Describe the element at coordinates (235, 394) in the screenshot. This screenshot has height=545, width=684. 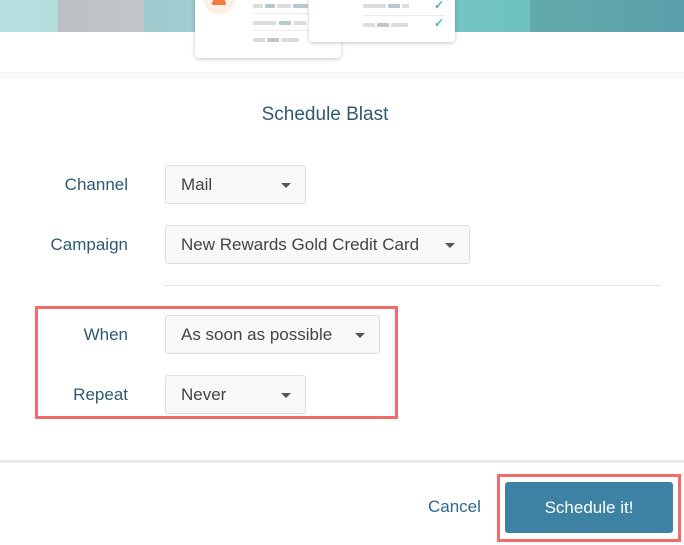
I see `repeat-select: Never` at that location.